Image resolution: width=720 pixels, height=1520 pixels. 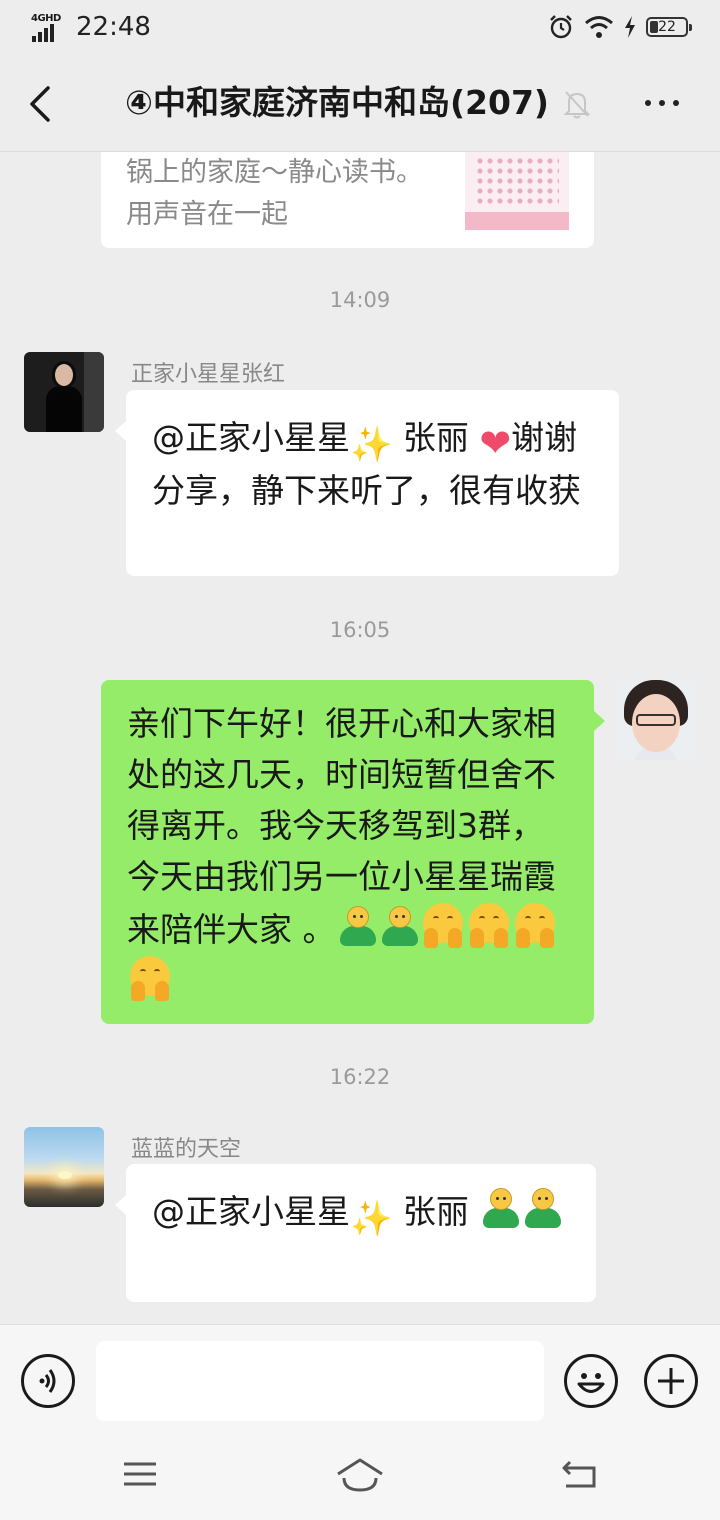 What do you see at coordinates (360, 28) in the screenshot?
I see `status-bar: 4GHD 22:48 22` at bounding box center [360, 28].